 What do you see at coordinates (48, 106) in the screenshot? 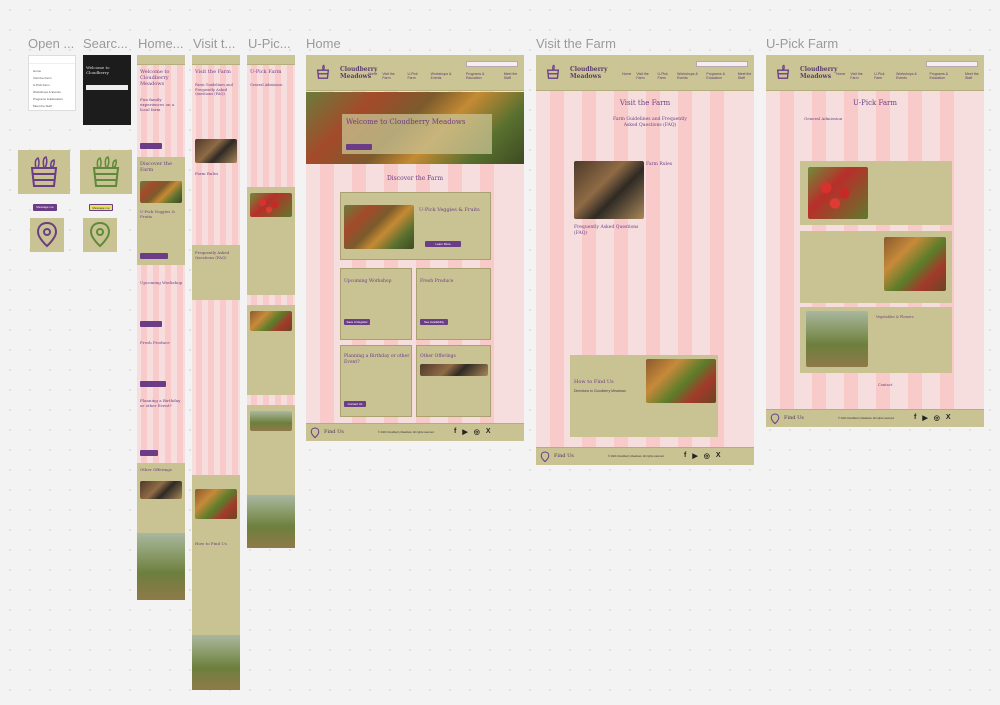
I see `open-menu-item: Meet the Staff` at bounding box center [48, 106].